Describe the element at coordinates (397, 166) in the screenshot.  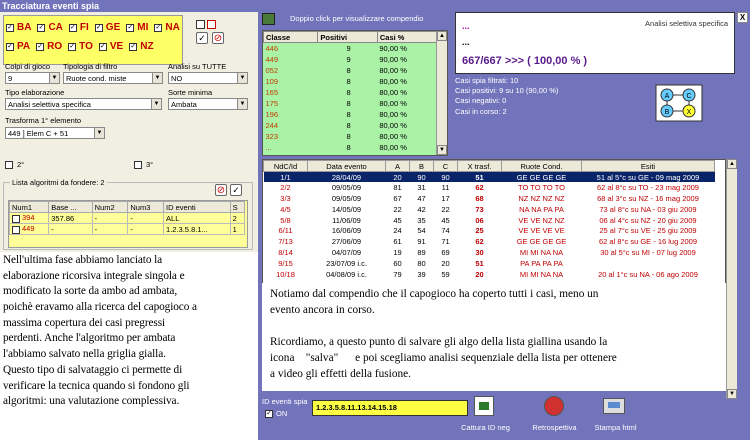
I see `events-col-header: A` at that location.